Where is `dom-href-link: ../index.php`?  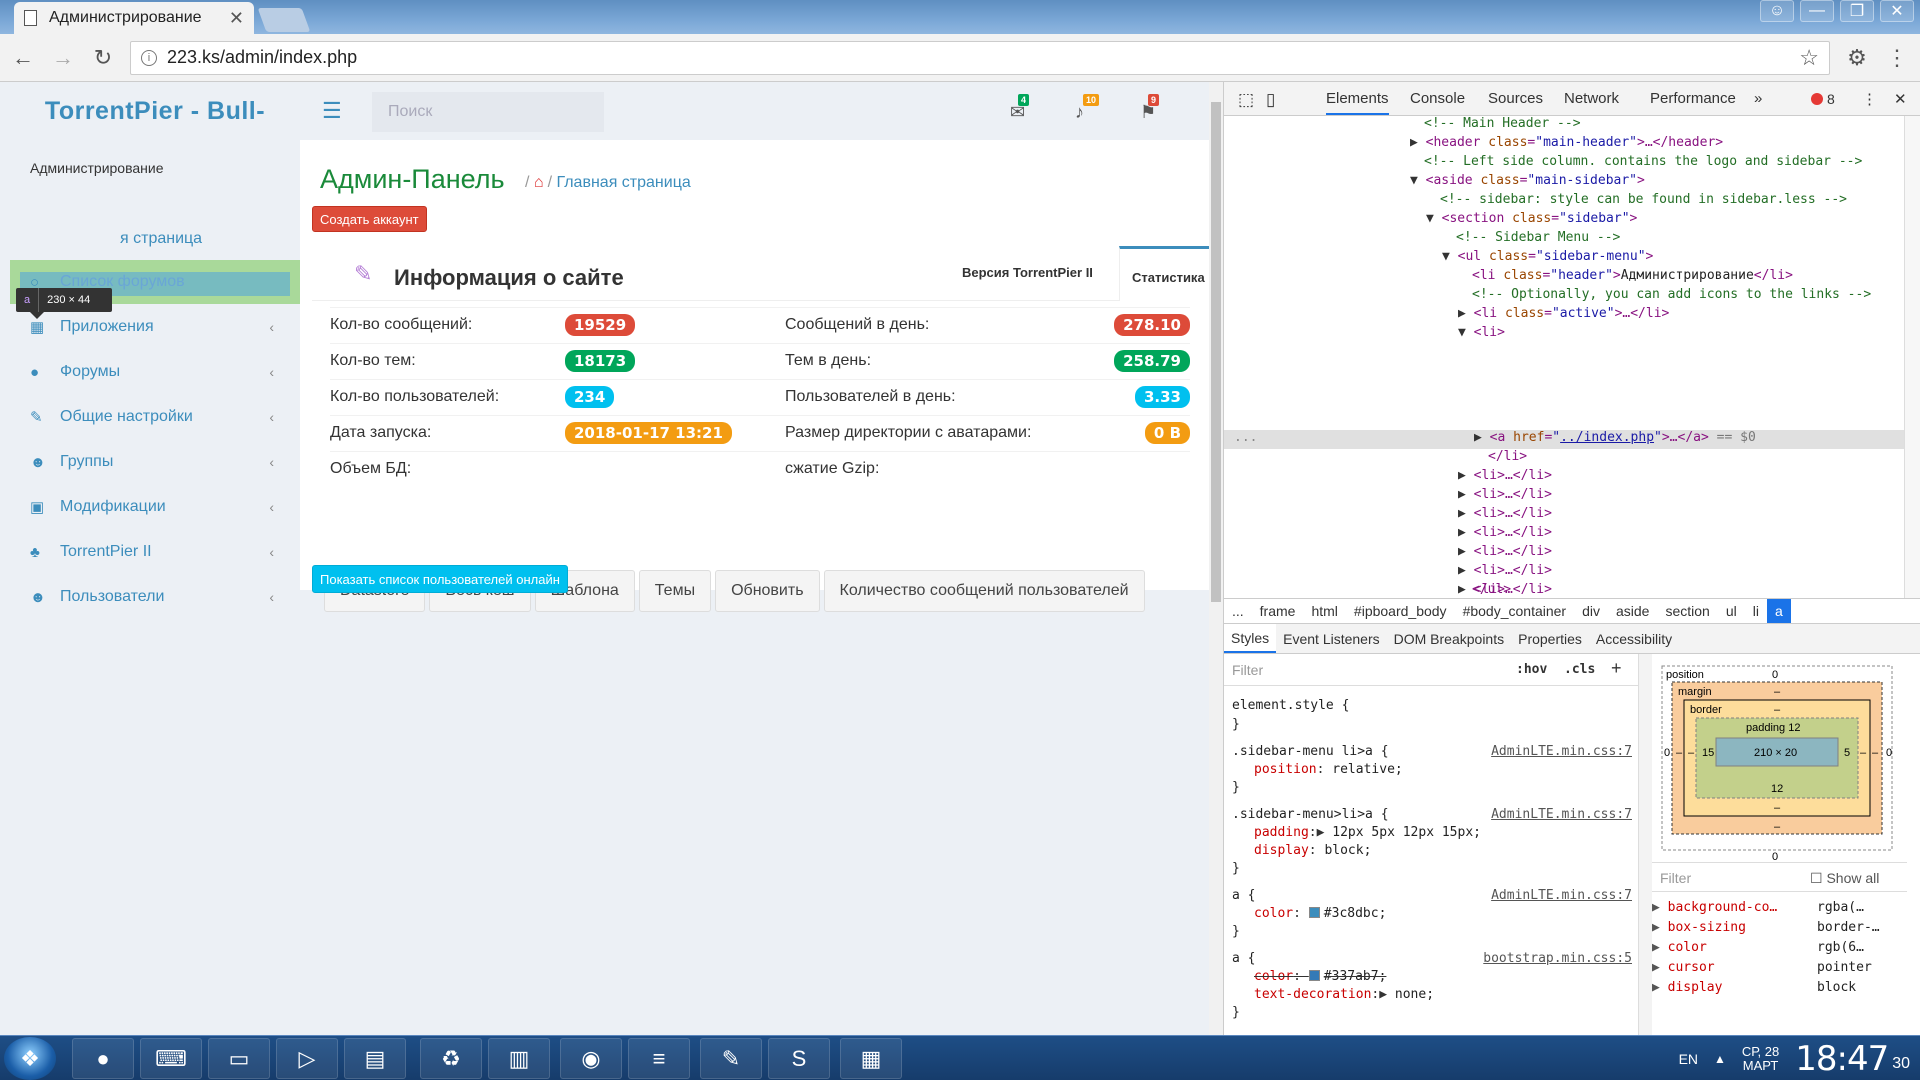 dom-href-link: ../index.php is located at coordinates (1607, 437).